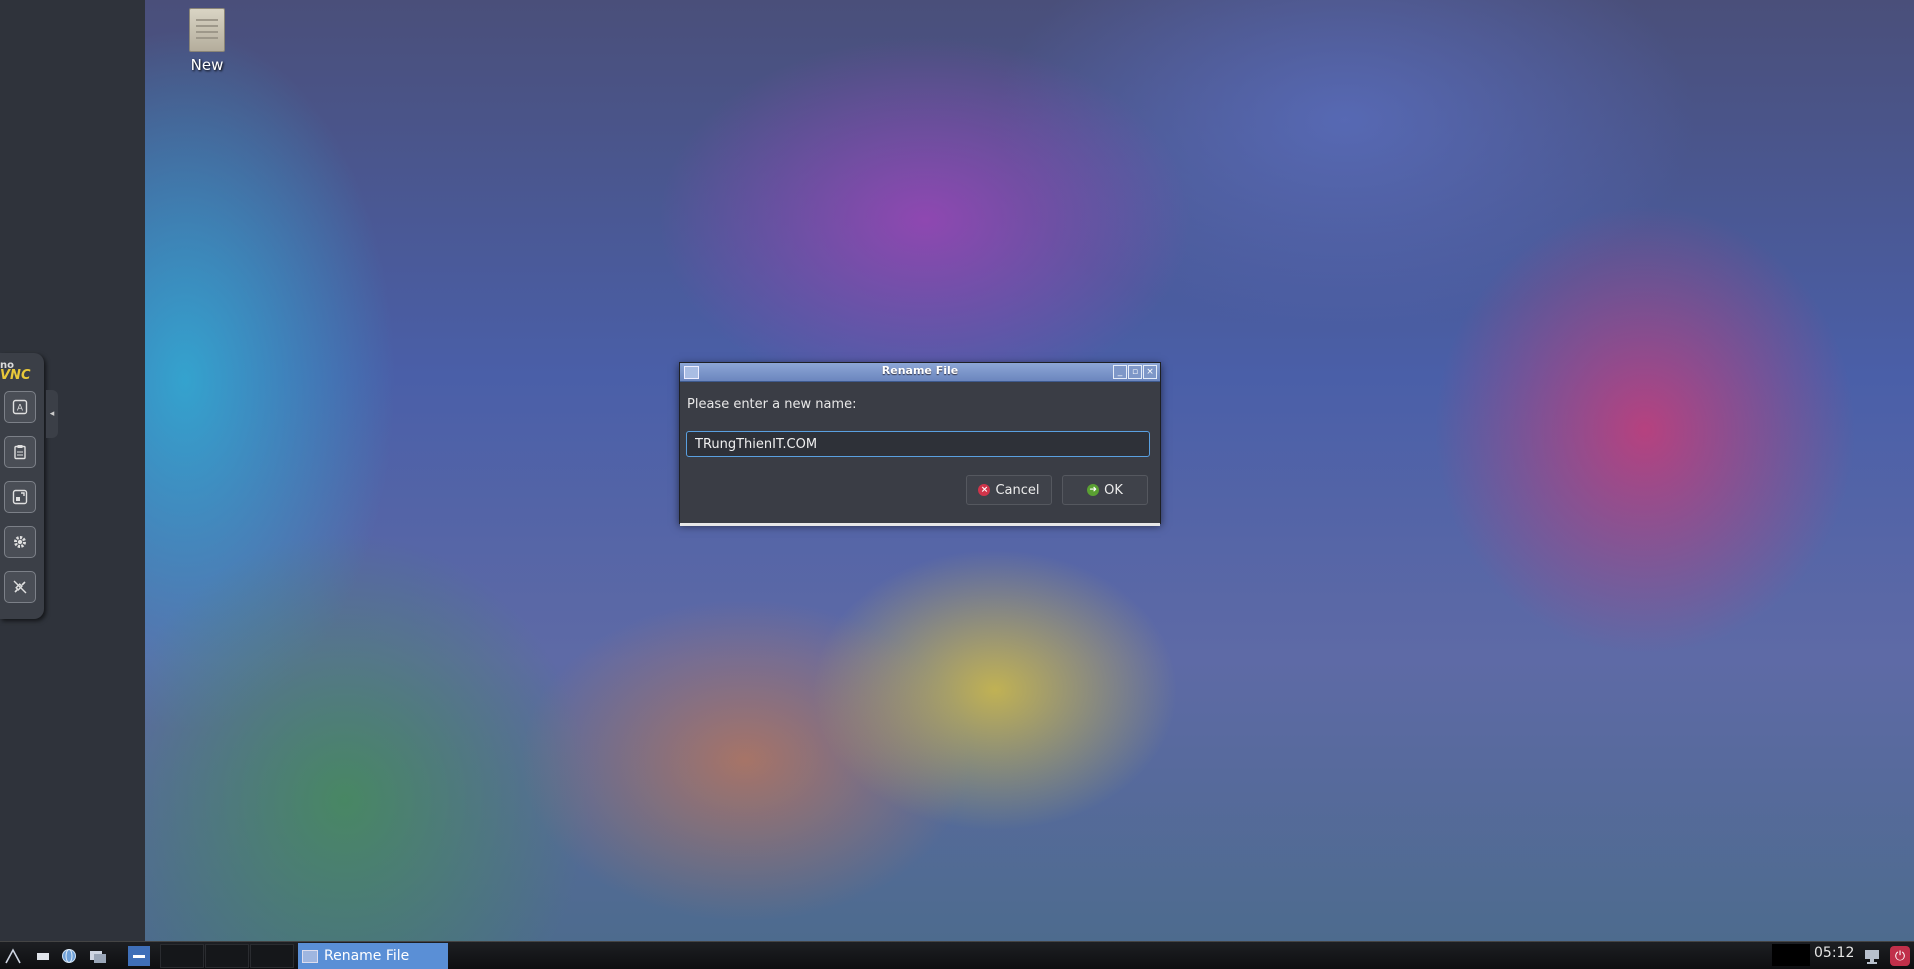  What do you see at coordinates (1150, 372) in the screenshot?
I see `close-icon: ×` at bounding box center [1150, 372].